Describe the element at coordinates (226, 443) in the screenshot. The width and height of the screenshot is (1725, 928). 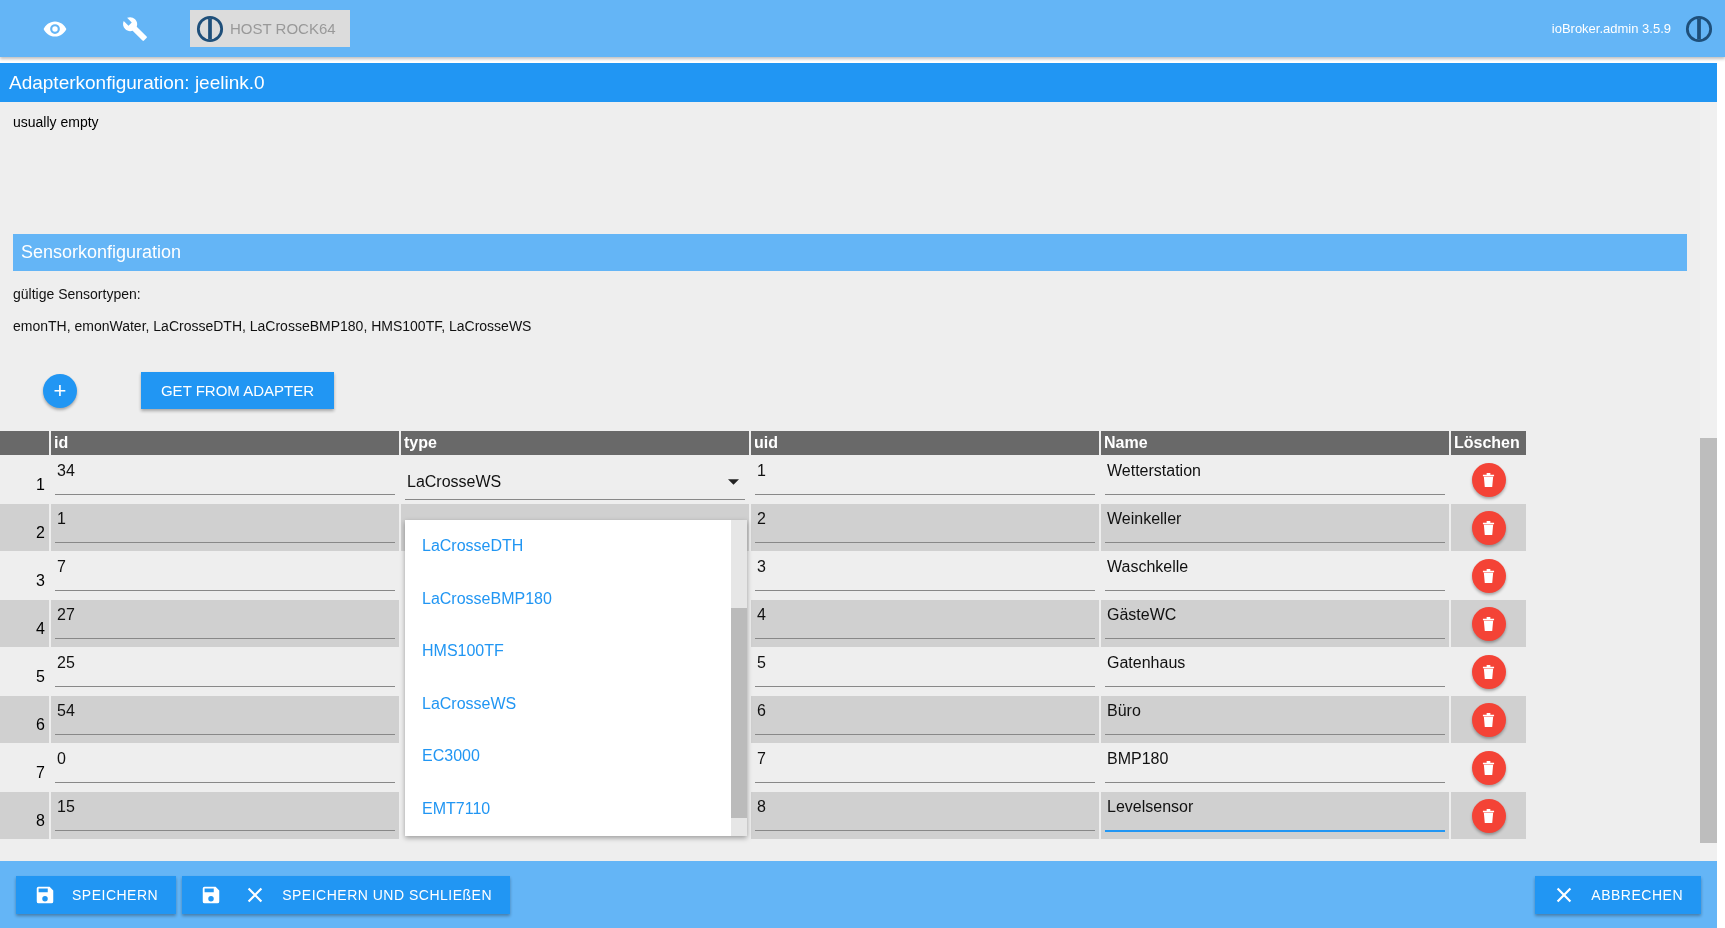
I see `column-header: id` at that location.